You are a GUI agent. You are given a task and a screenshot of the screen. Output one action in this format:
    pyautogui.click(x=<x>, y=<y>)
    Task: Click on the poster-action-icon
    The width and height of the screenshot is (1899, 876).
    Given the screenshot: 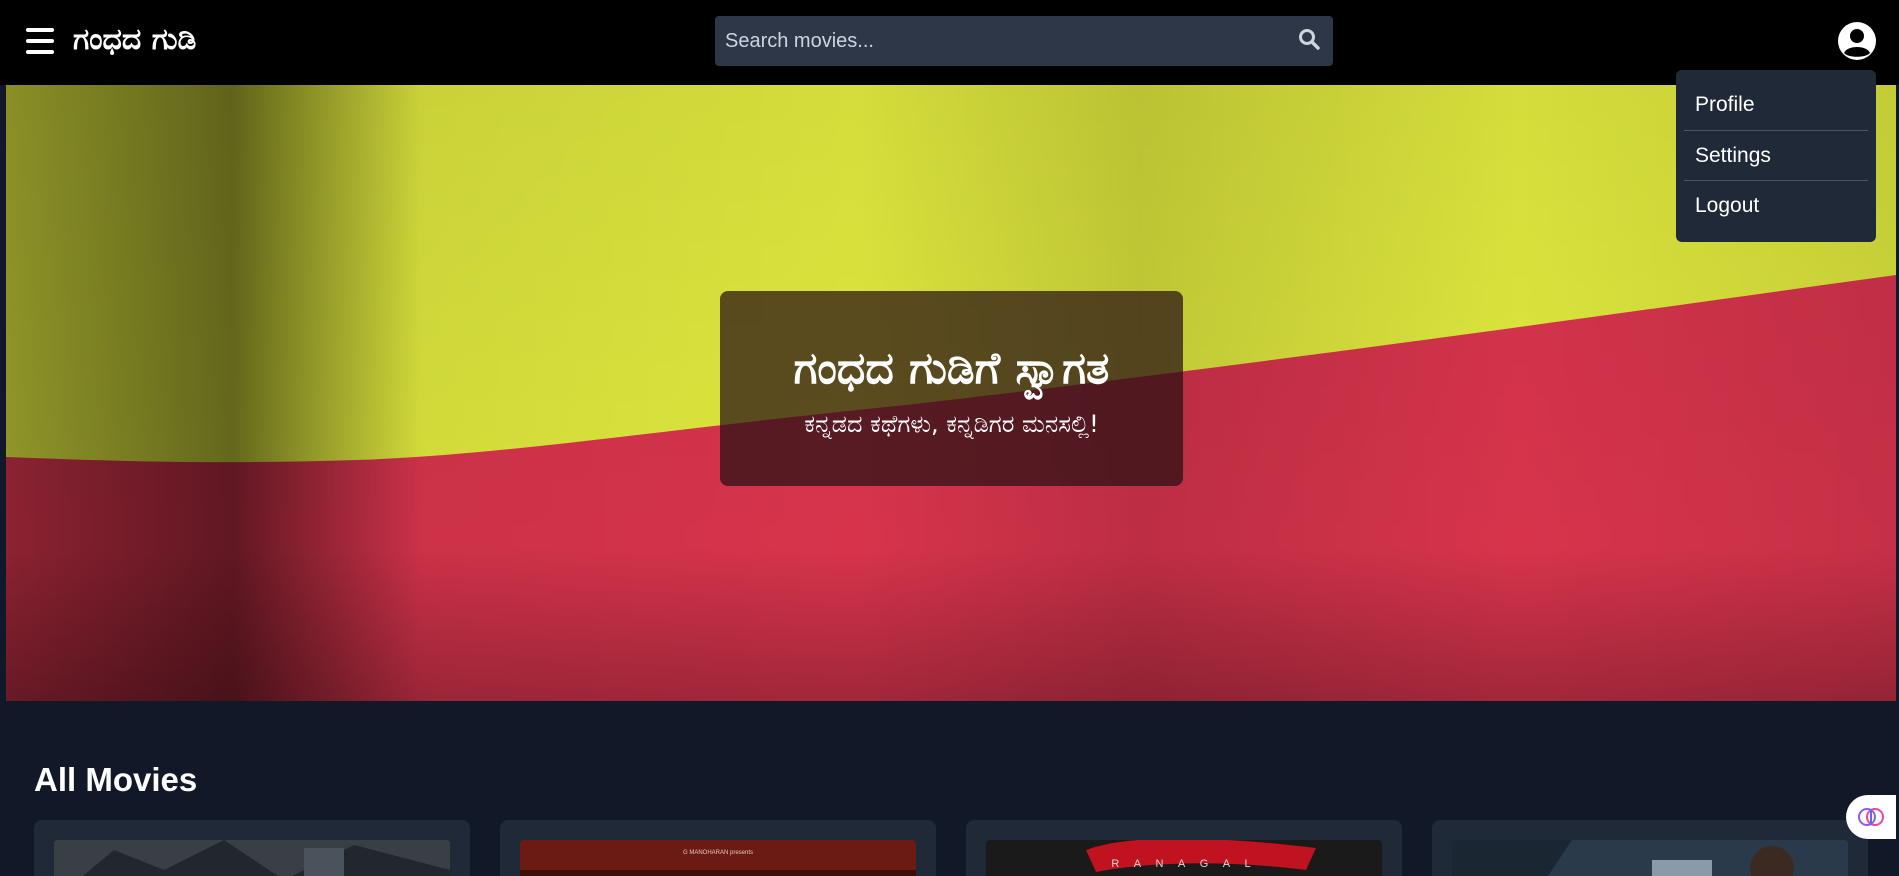 What is the action you would take?
    pyautogui.click(x=252, y=858)
    